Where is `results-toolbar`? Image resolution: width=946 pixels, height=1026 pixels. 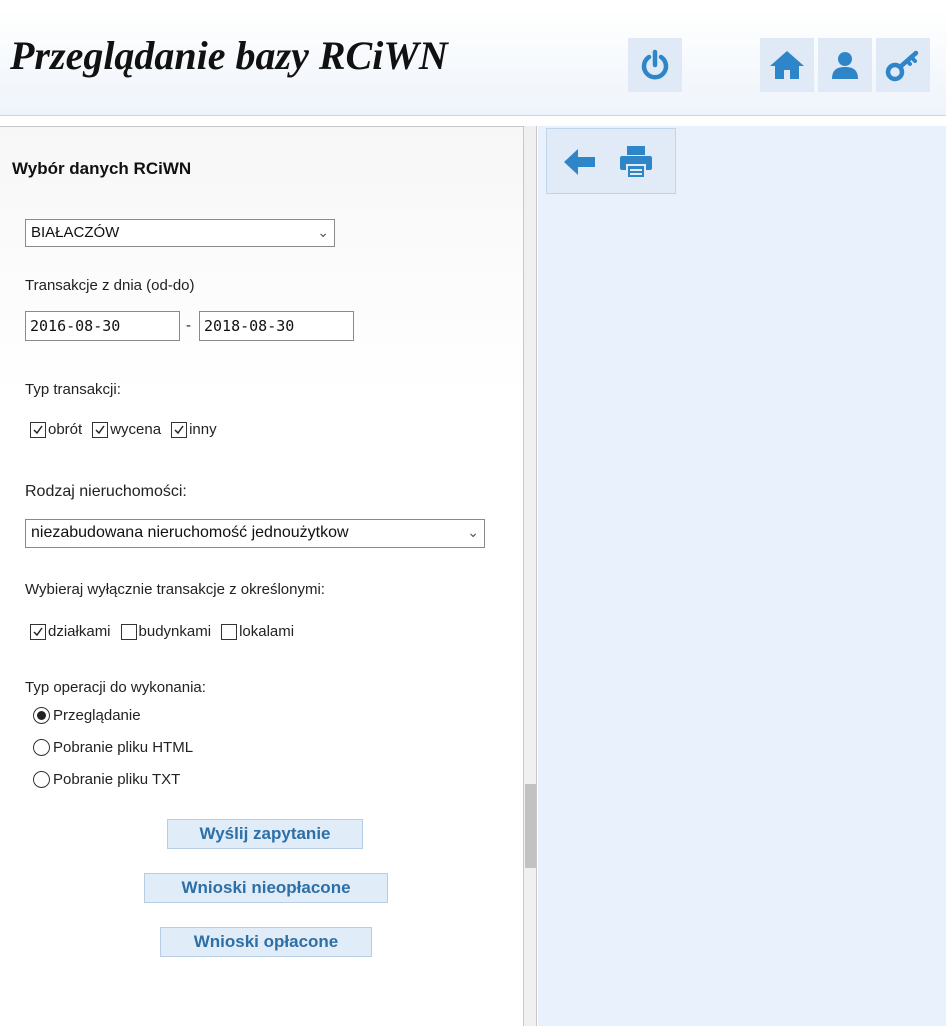
results-toolbar is located at coordinates (611, 161).